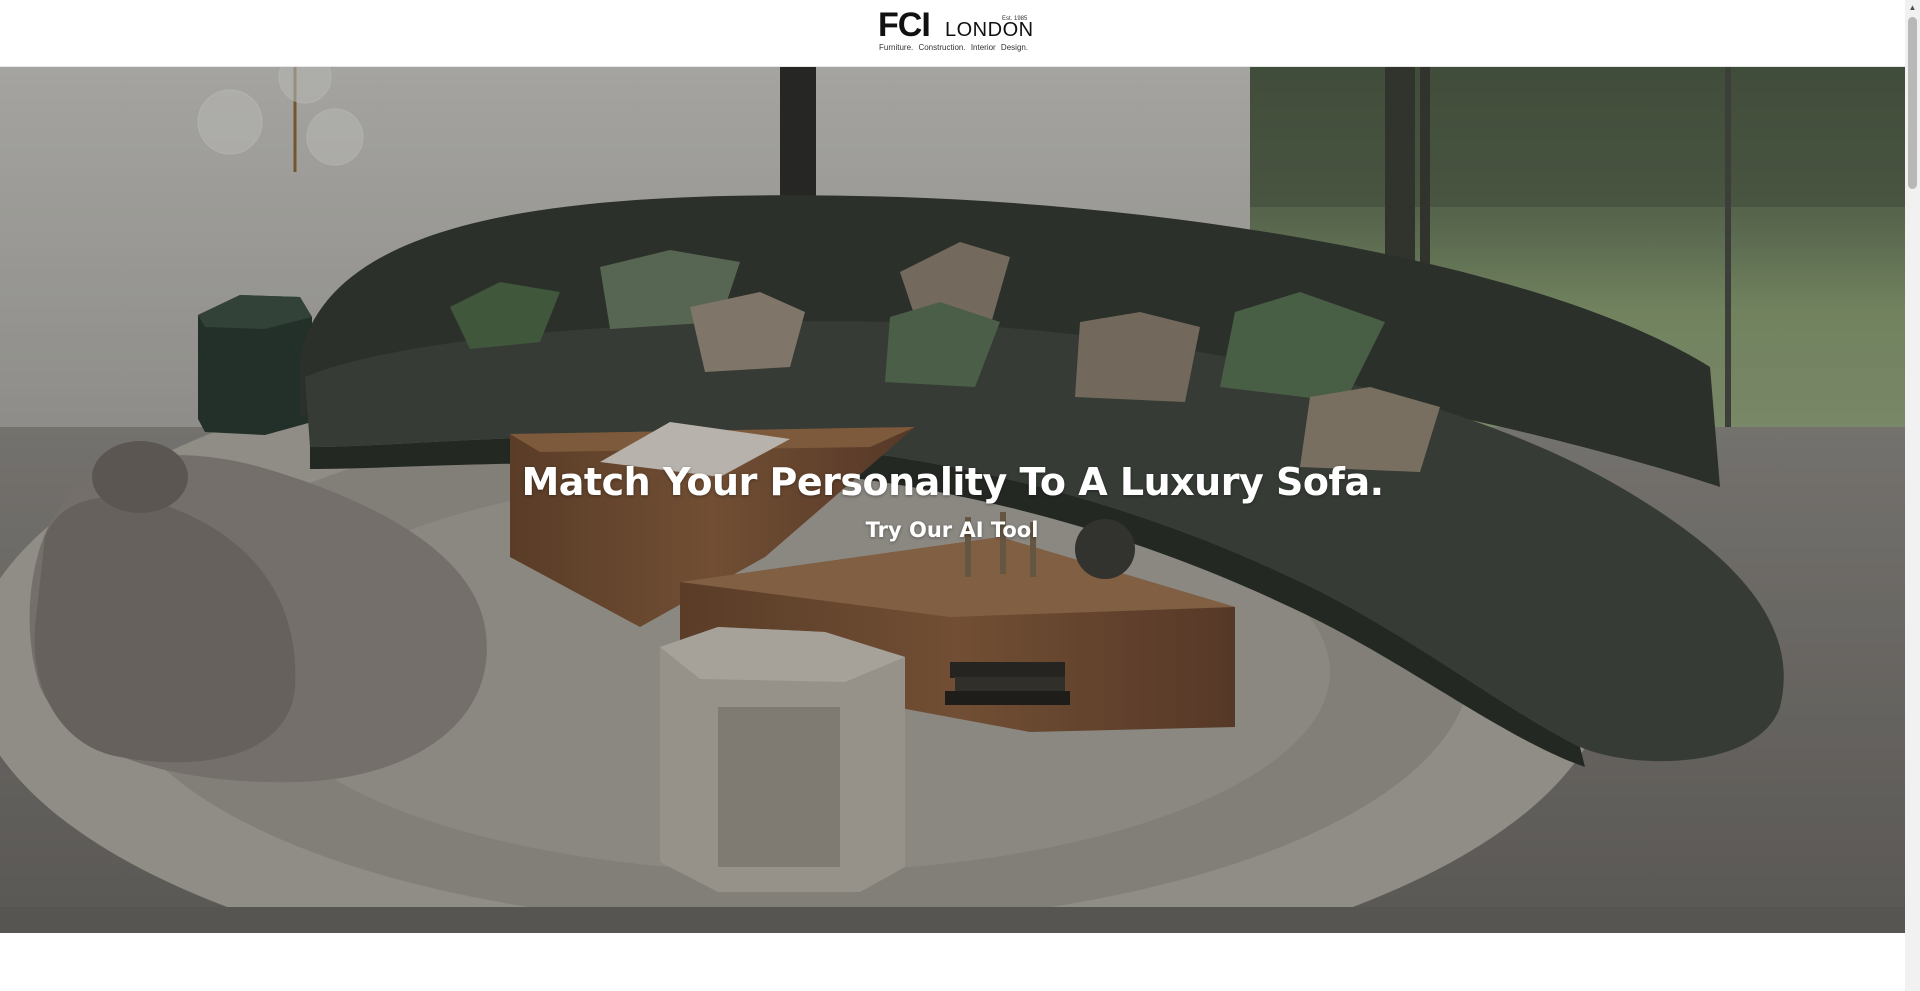 The image size is (1920, 991). I want to click on logo-established: Est. 1985, so click(1015, 19).